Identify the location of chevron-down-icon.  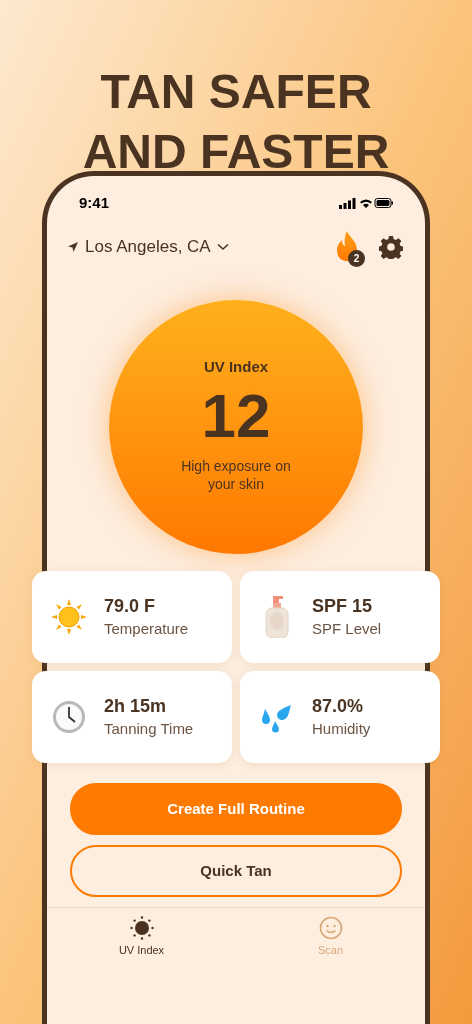
(222, 247).